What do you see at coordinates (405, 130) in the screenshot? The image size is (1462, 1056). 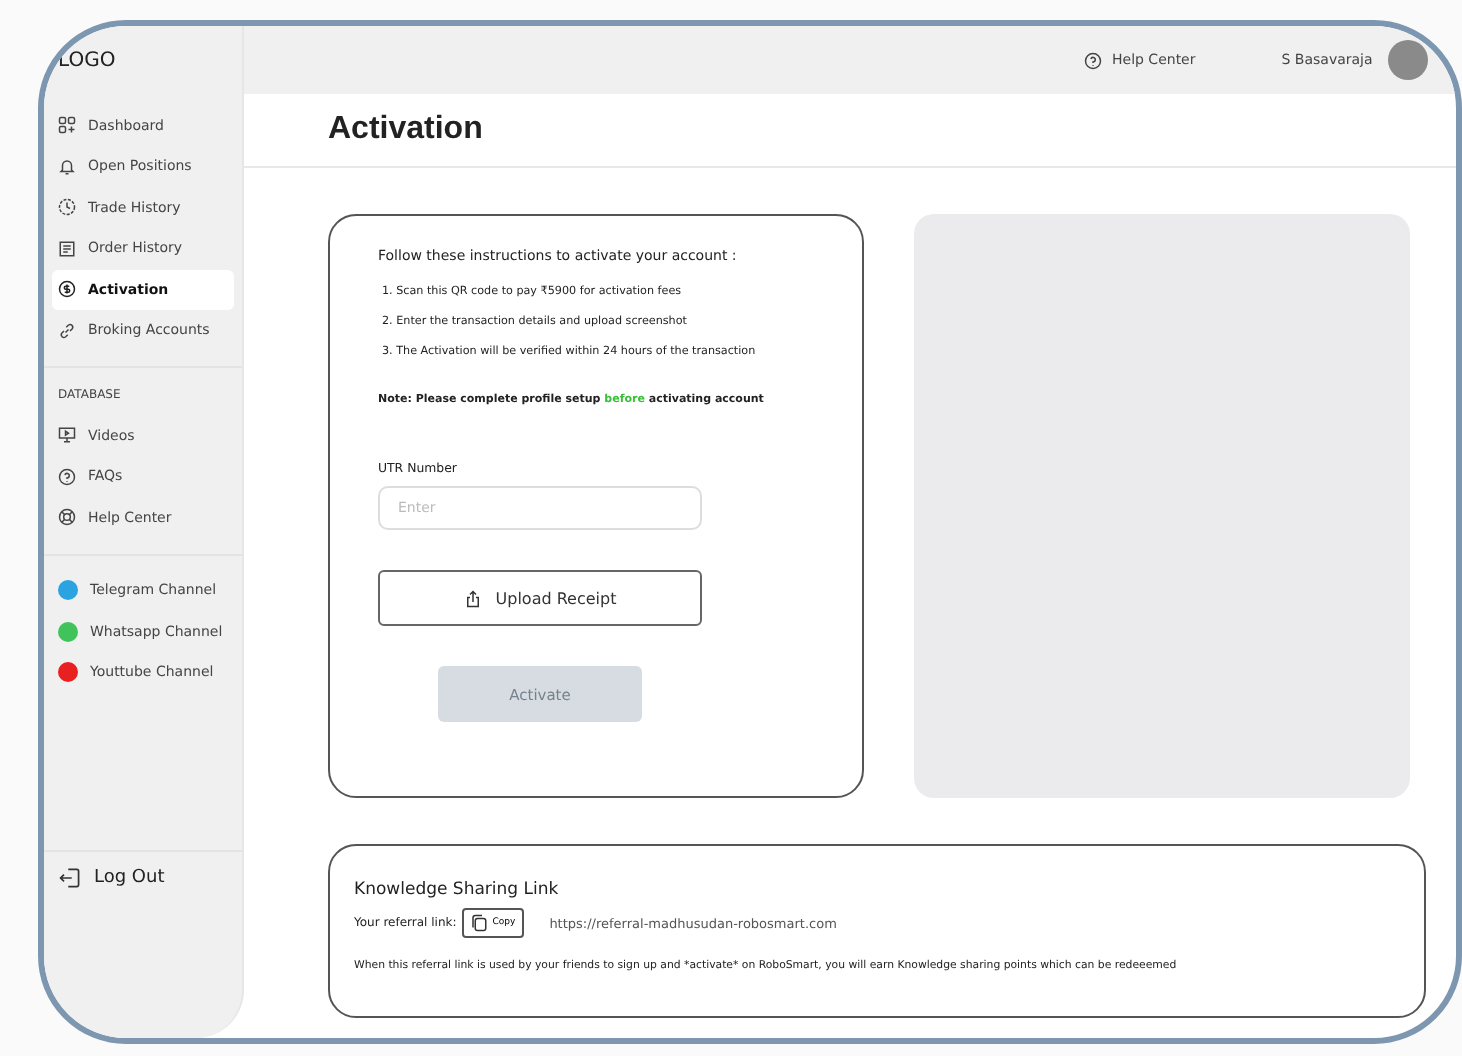 I see `page-title: Activation` at bounding box center [405, 130].